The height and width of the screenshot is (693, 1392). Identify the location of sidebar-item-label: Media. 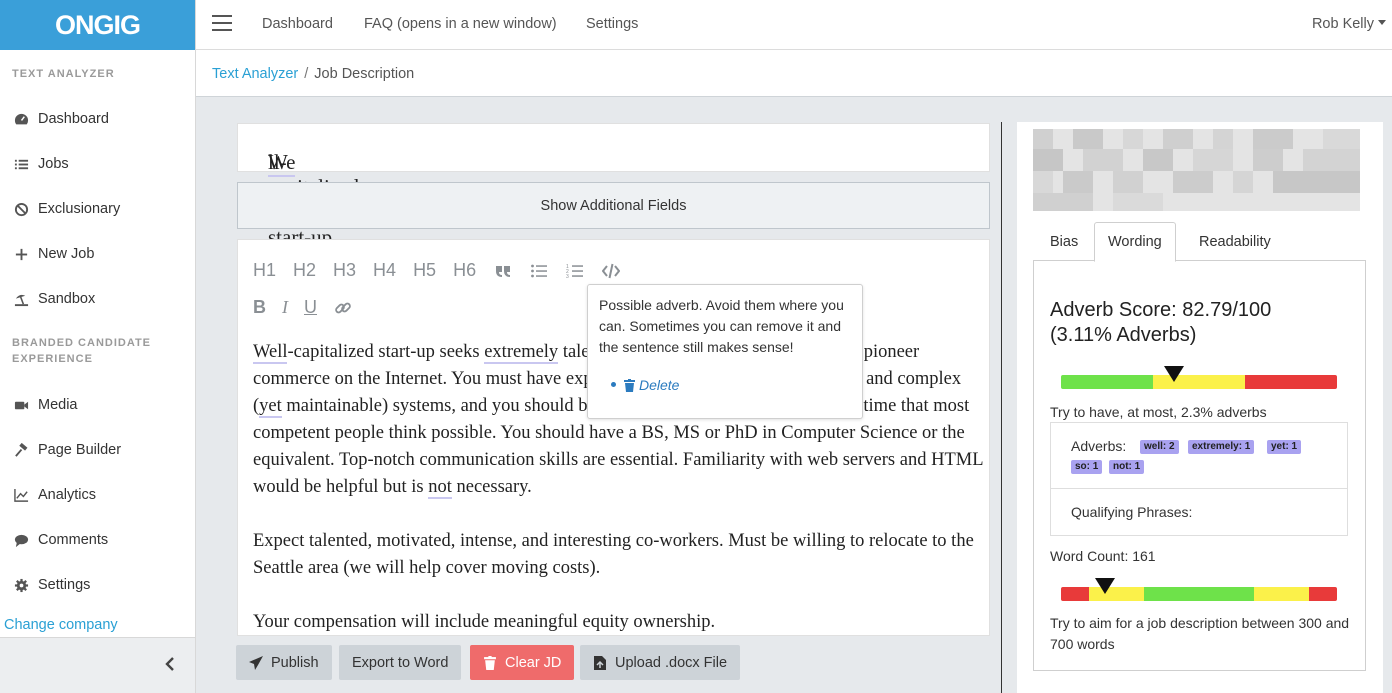
(58, 405).